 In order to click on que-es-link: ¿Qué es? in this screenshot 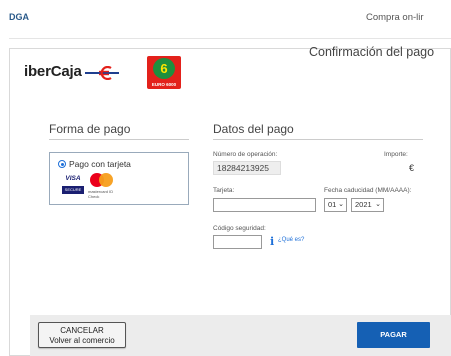, I will do `click(291, 240)`.